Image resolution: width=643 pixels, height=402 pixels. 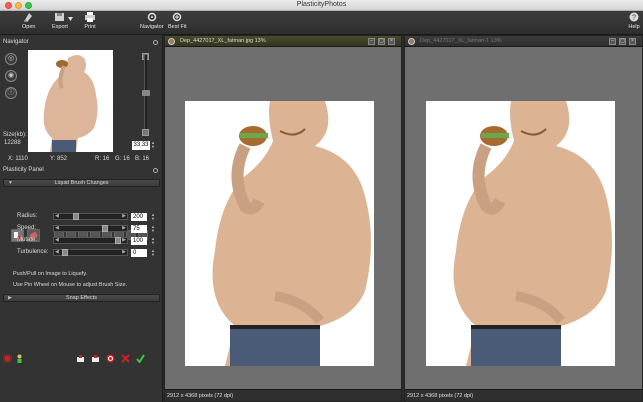 What do you see at coordinates (29, 27) in the screenshot?
I see `open-label: Open` at bounding box center [29, 27].